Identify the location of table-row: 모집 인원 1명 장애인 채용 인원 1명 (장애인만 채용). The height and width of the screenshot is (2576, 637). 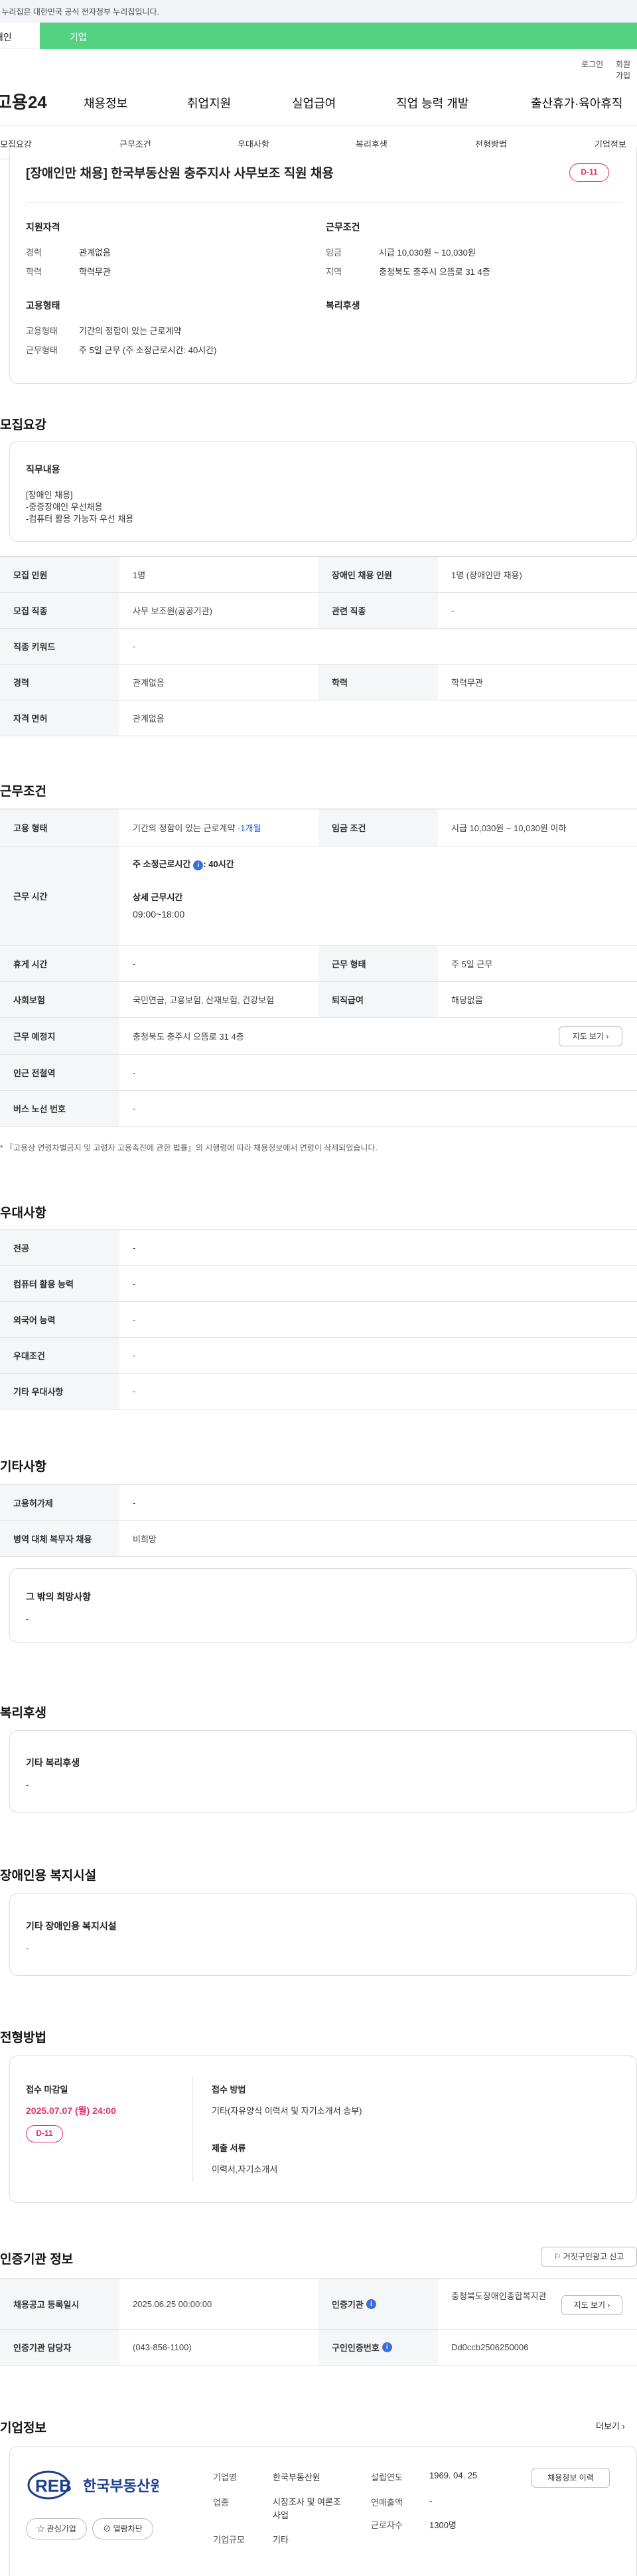
(319, 575).